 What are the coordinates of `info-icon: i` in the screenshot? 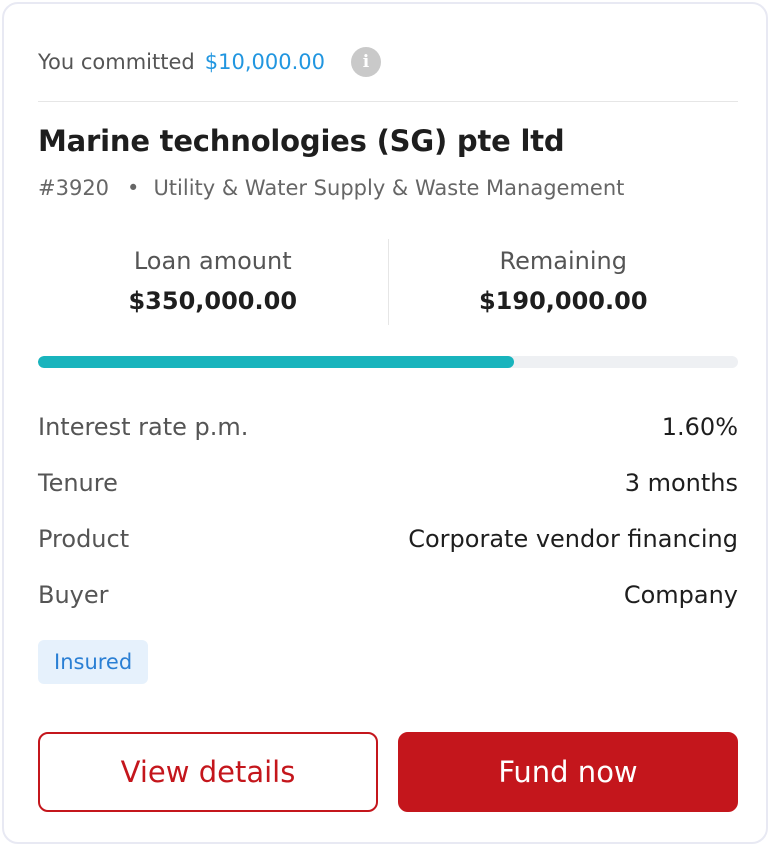 It's located at (365, 62).